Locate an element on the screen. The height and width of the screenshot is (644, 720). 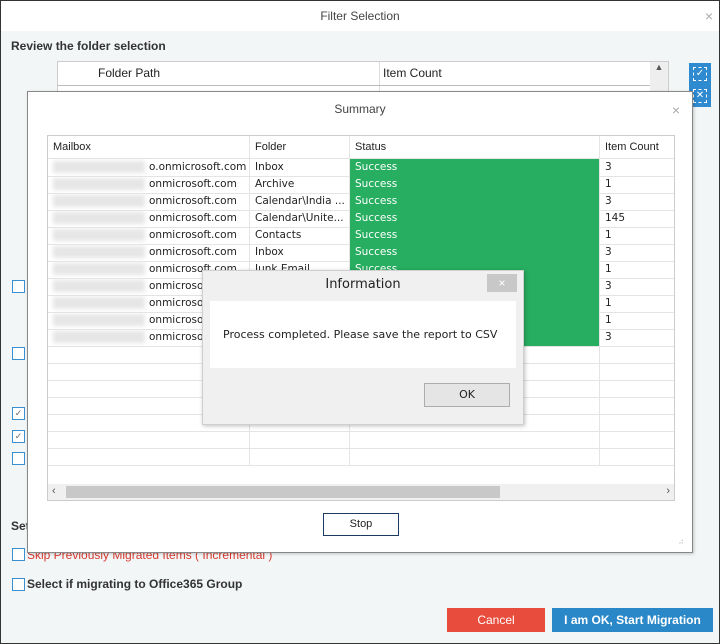
office365-group-option-label: Select if migrating to Office365 Group is located at coordinates (134, 584).